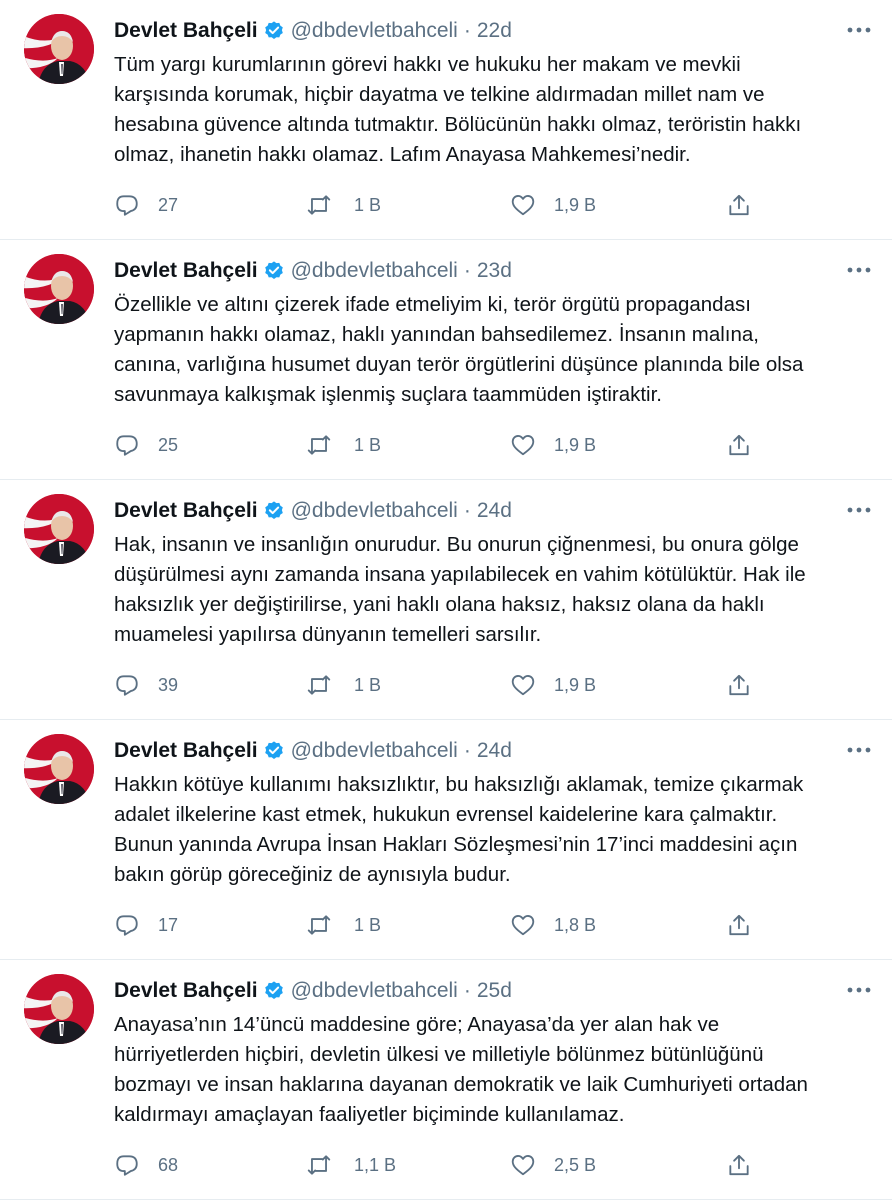 The image size is (892, 1200). What do you see at coordinates (146, 925) in the screenshot?
I see `reply-button: 17` at bounding box center [146, 925].